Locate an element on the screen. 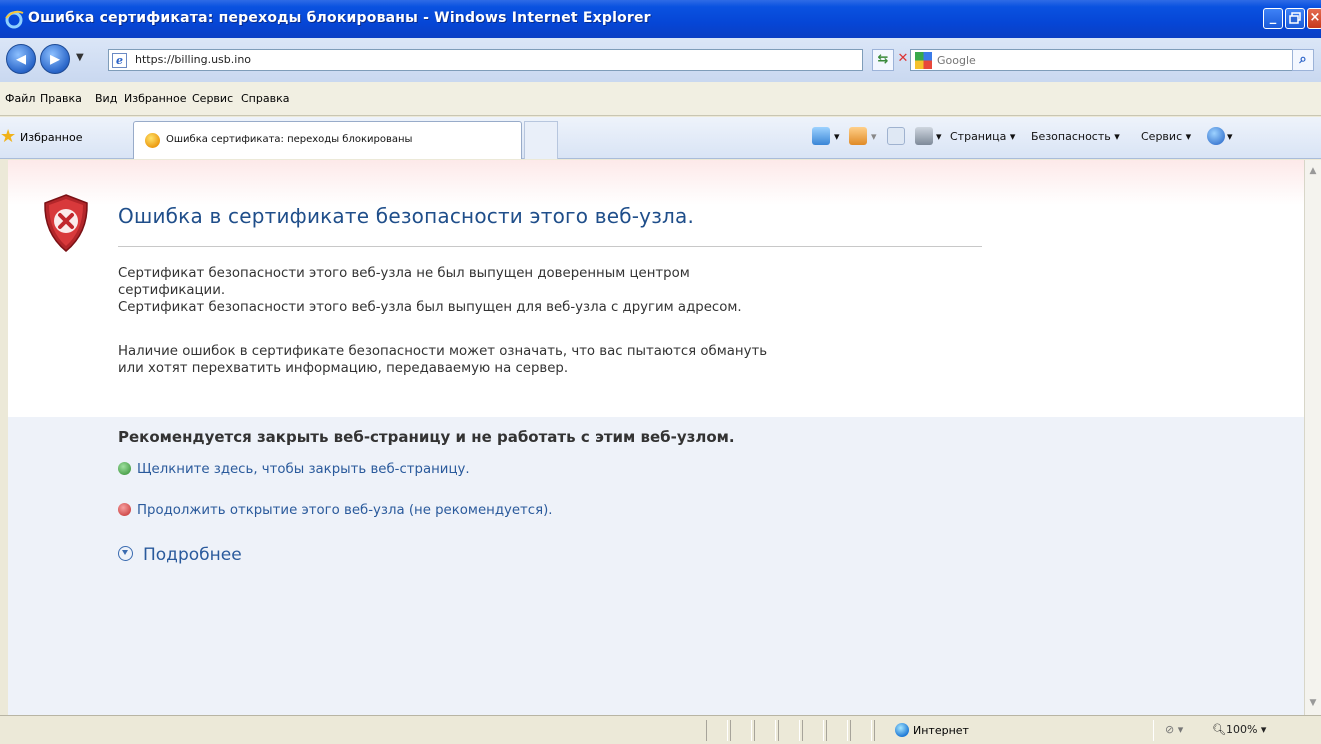 This screenshot has width=1321, height=744. zoom-icon: 🔍︎ is located at coordinates (1219, 729).